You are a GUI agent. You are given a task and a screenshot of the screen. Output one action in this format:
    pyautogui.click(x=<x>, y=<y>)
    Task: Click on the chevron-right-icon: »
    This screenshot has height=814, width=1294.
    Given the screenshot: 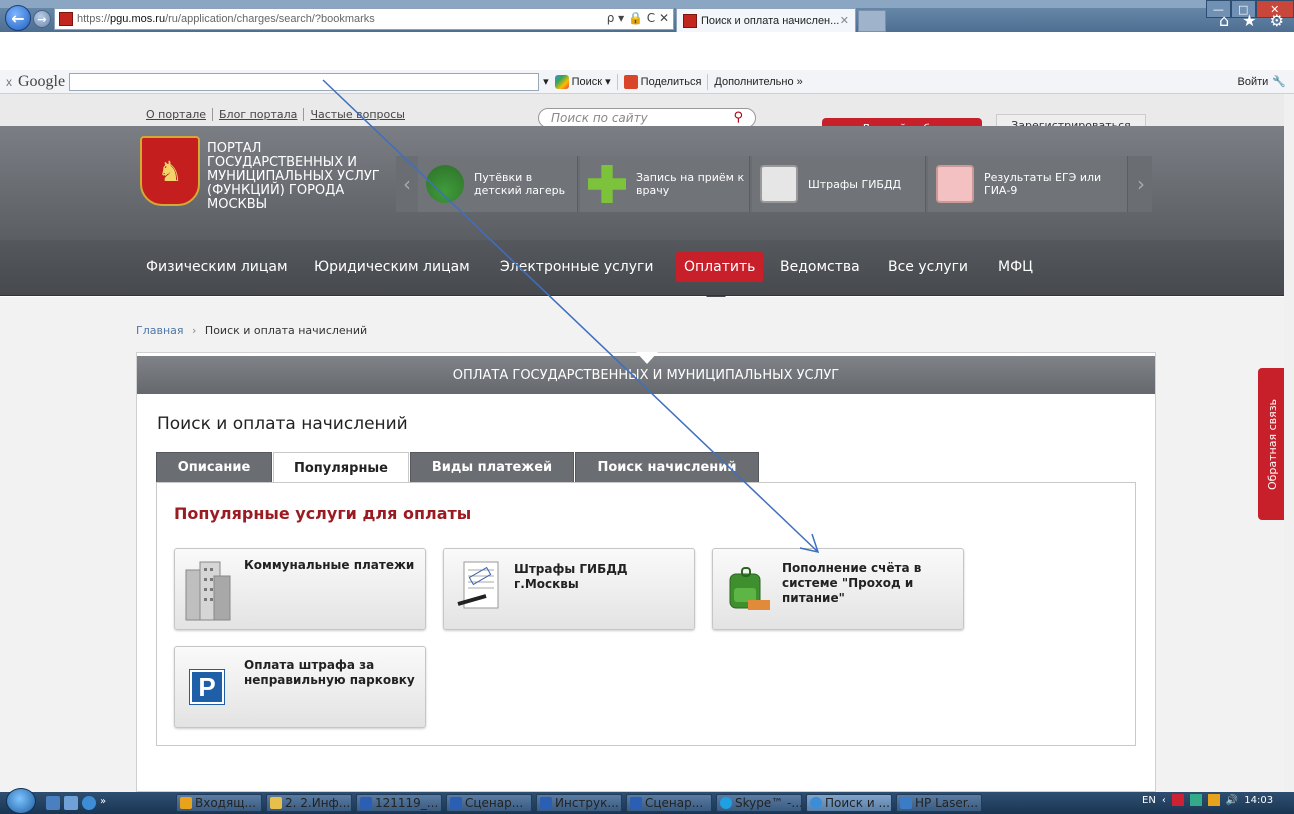 What is the action you would take?
    pyautogui.click(x=107, y=803)
    